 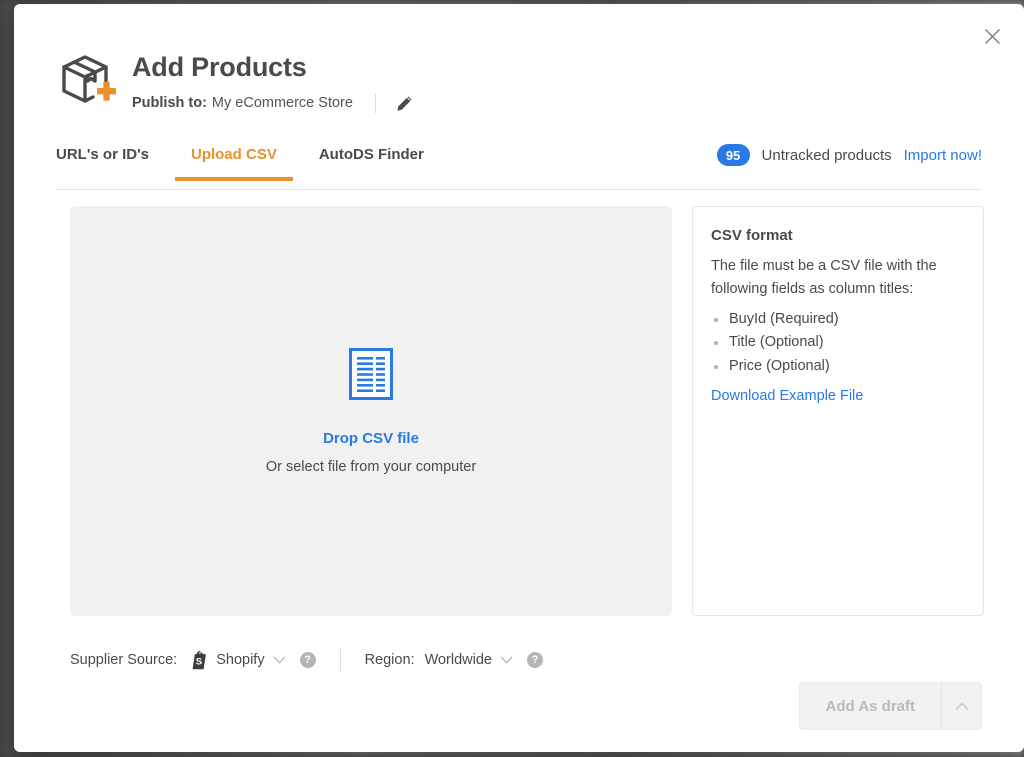 I want to click on tab-autods-finder: AutoDS Finder, so click(x=371, y=160).